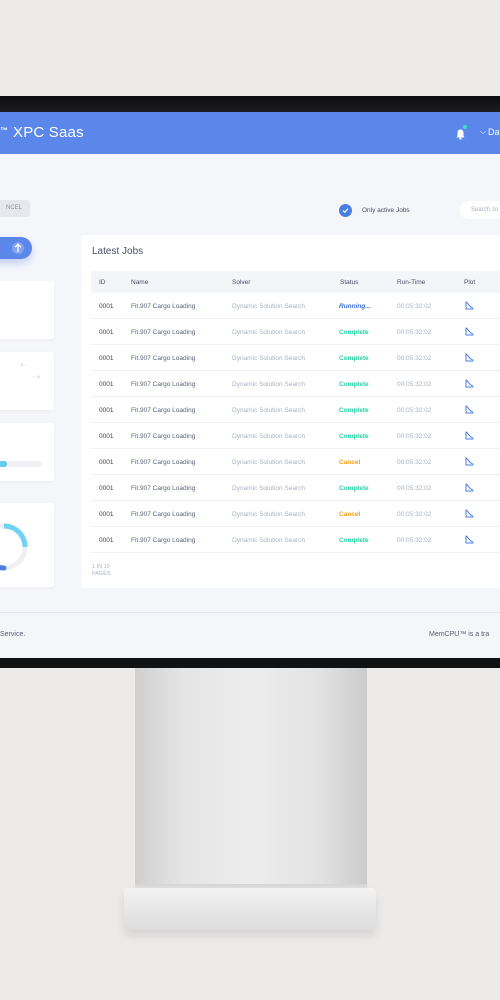  What do you see at coordinates (250, 909) in the screenshot?
I see `monitor-stand-base` at bounding box center [250, 909].